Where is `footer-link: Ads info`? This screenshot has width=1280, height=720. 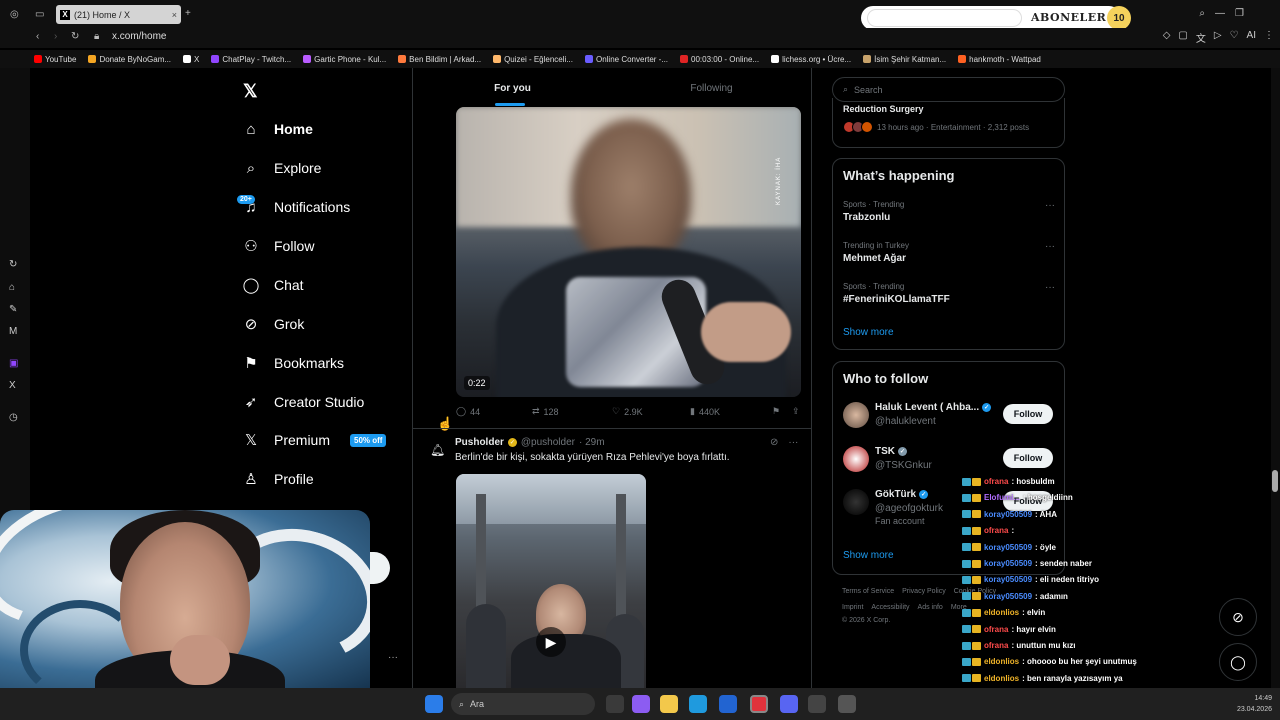
footer-link: Ads info is located at coordinates (930, 607).